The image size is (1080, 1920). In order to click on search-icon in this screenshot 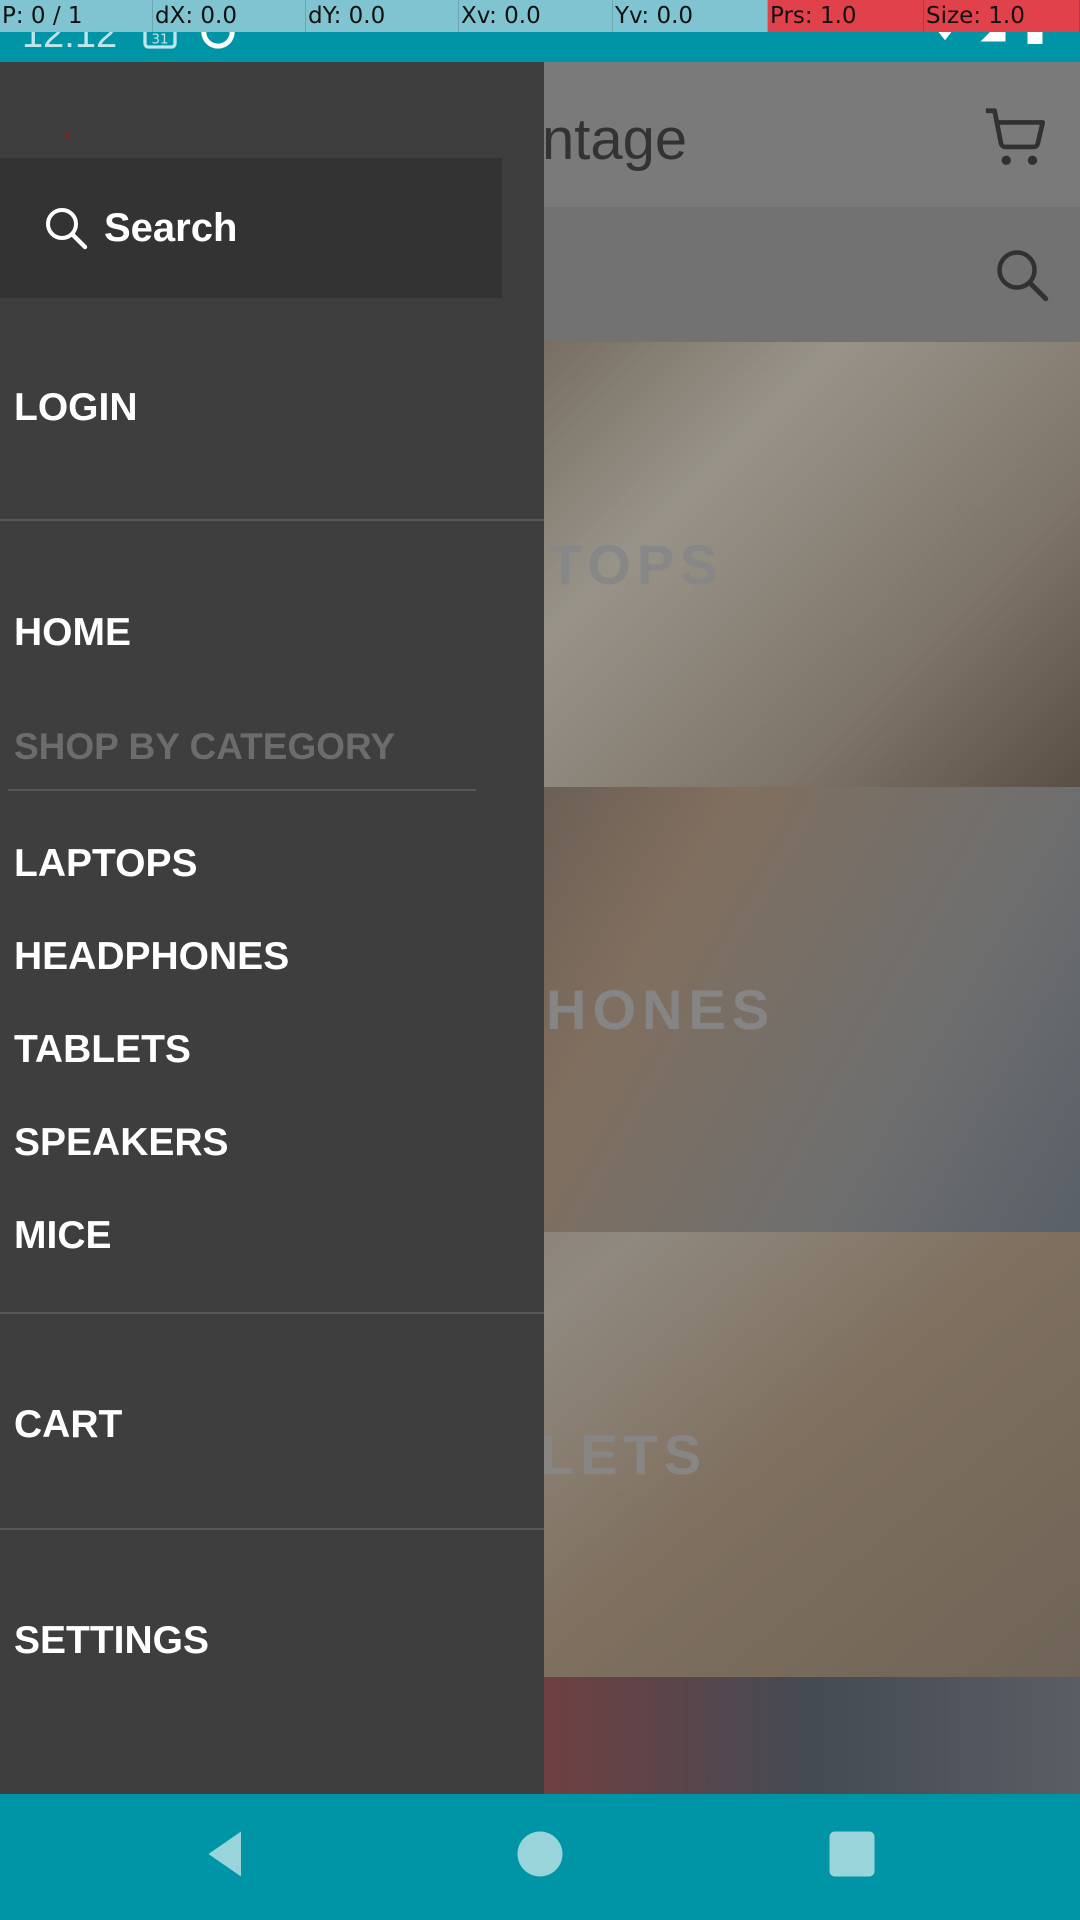, I will do `click(67, 229)`.